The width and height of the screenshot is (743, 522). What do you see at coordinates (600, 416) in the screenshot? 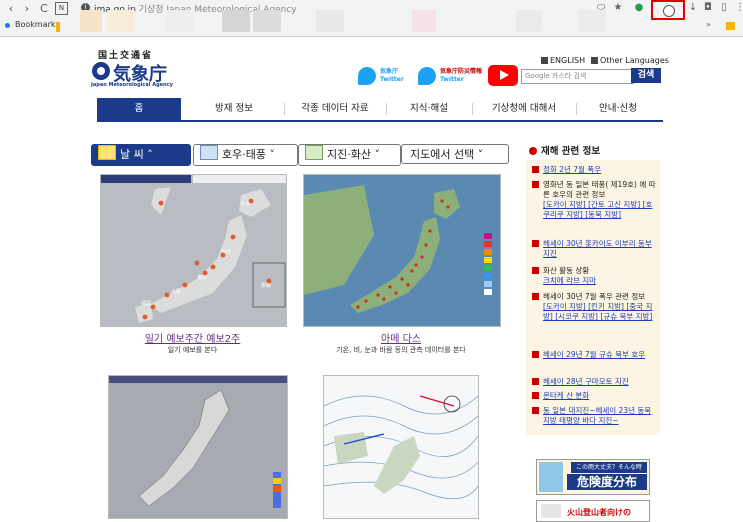
I see `list-item-link: 동 일본 대지진~헤세이 23년 동북 지방 태평양 바다 지진~` at bounding box center [600, 416].